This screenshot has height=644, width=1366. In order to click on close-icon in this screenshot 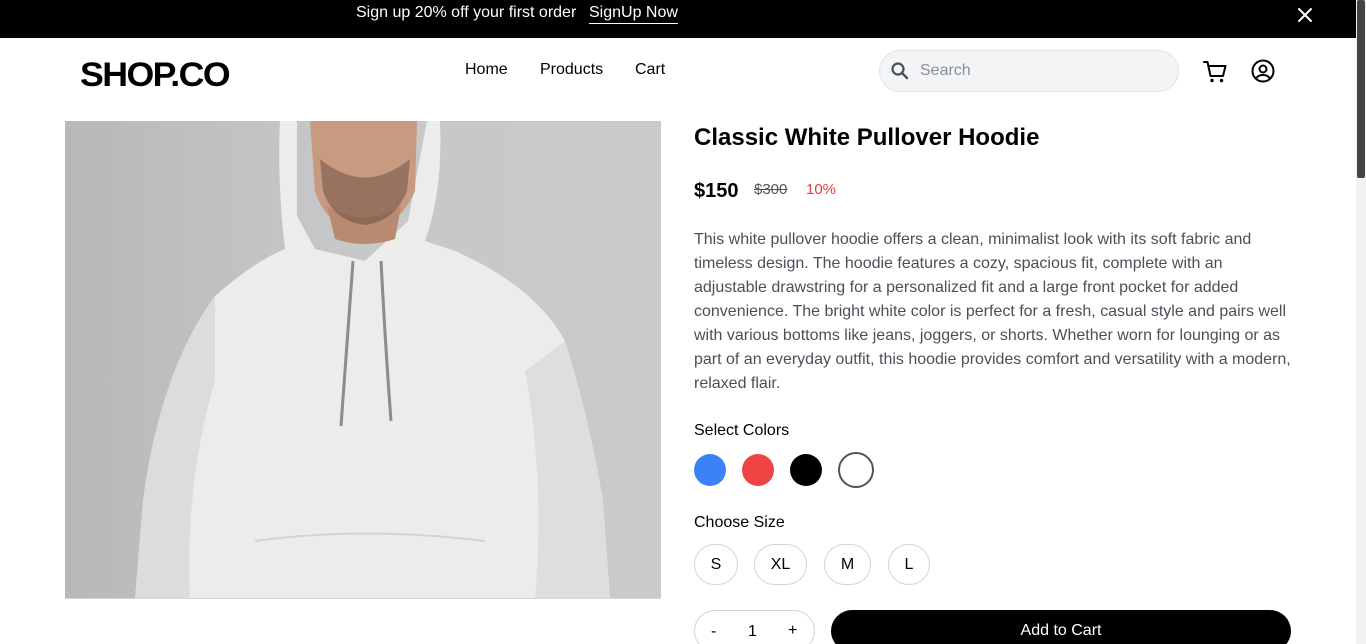, I will do `click(1305, 15)`.